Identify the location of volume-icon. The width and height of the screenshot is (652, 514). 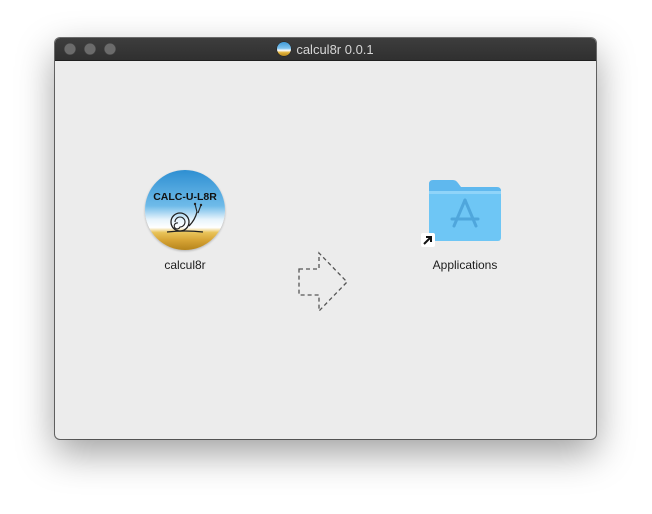
(284, 49).